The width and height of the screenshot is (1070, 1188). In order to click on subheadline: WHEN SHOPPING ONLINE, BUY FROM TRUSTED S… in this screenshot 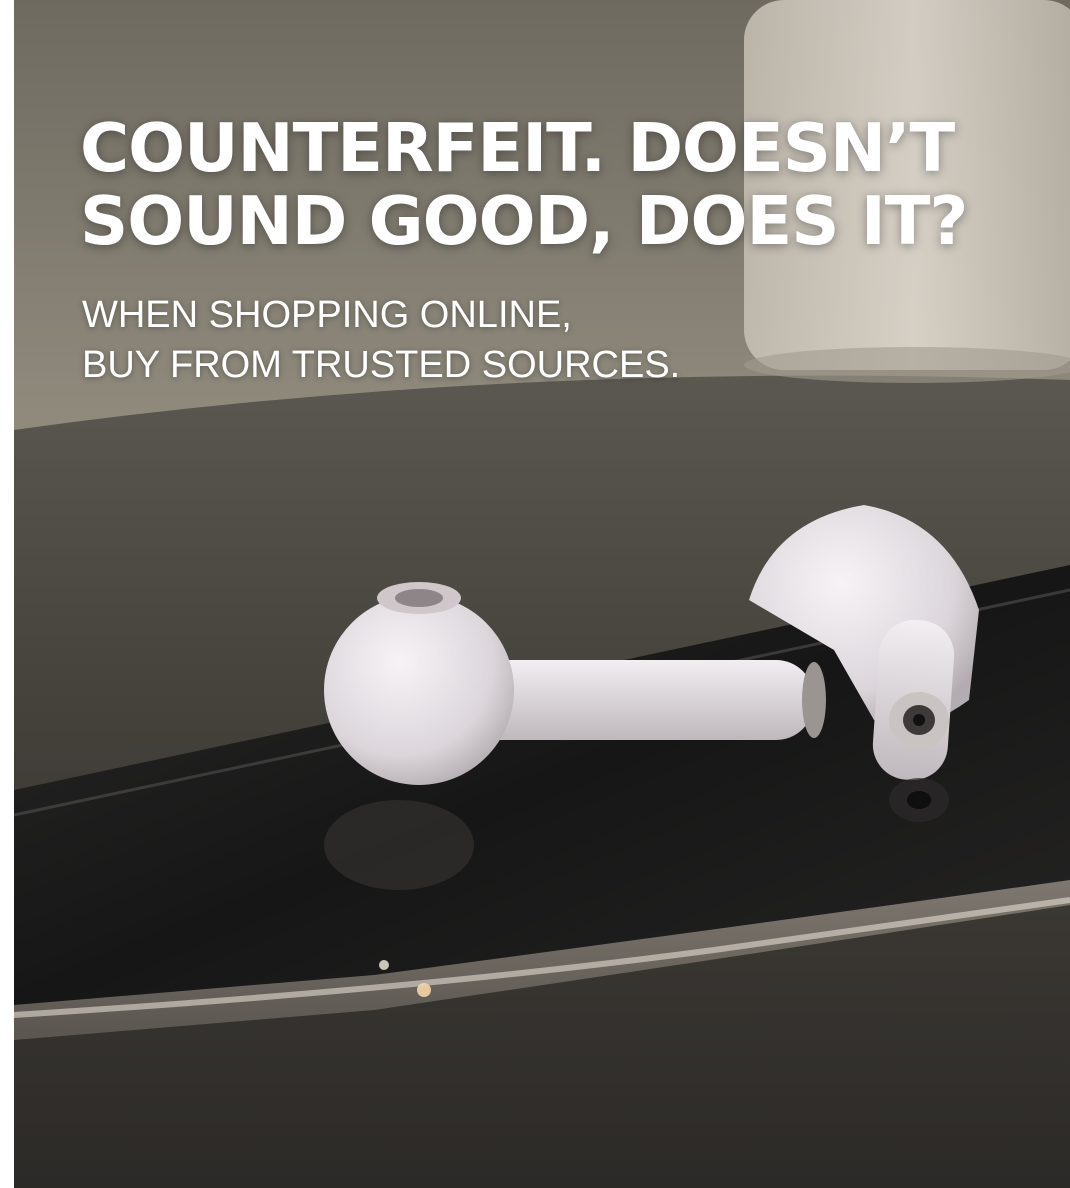, I will do `click(381, 340)`.